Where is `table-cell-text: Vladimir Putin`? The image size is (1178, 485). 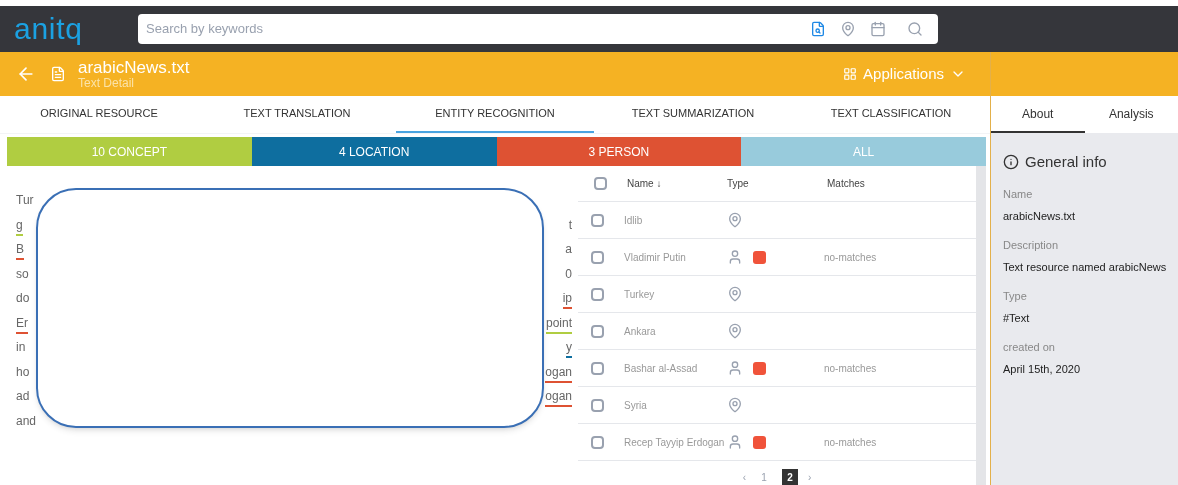
table-cell-text: Vladimir Putin is located at coordinates (655, 257).